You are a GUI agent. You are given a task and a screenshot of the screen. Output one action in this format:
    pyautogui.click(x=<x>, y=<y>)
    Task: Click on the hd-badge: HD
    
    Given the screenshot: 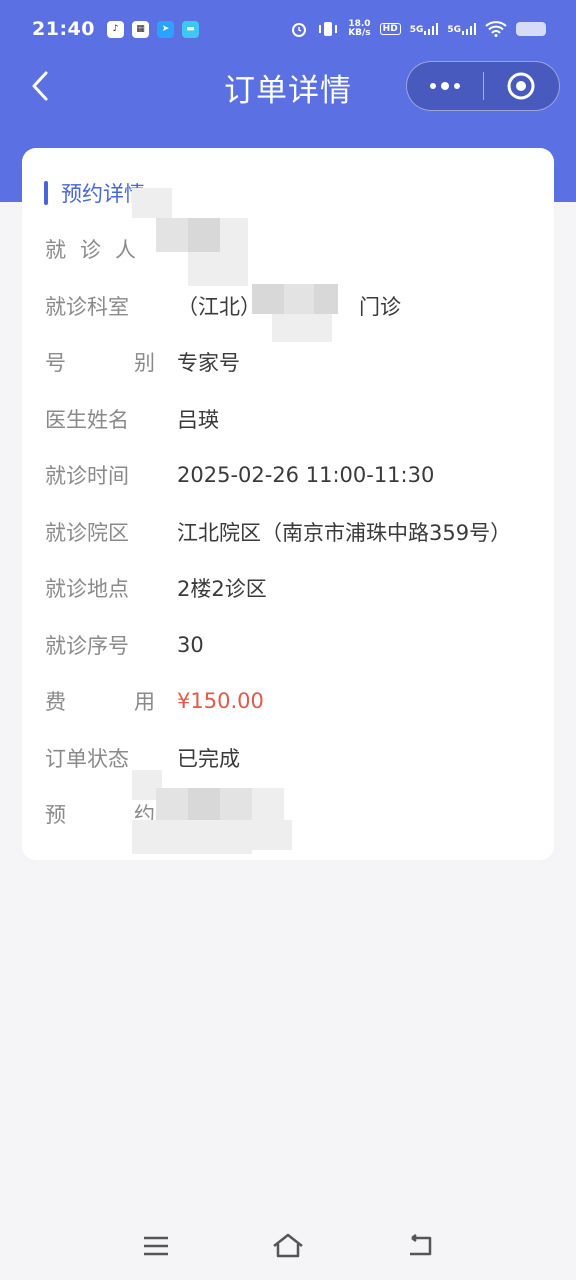 What is the action you would take?
    pyautogui.click(x=390, y=29)
    